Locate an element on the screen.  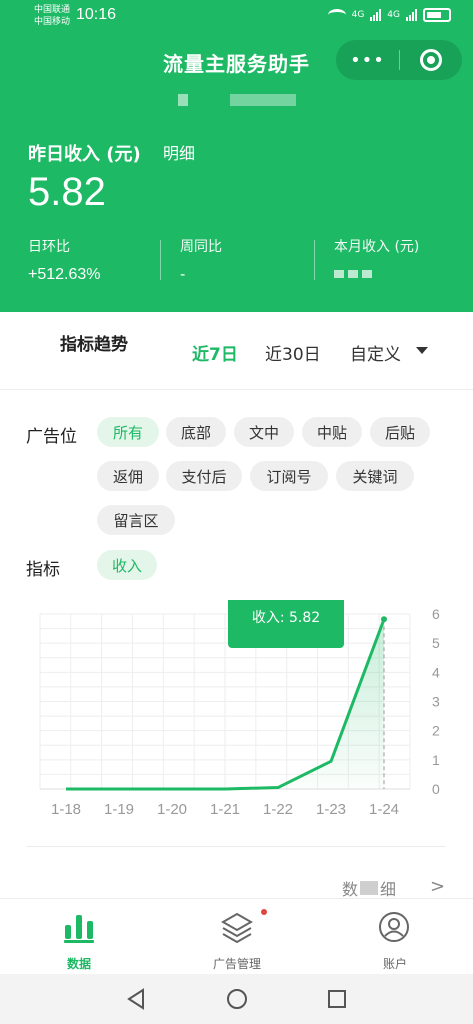
y-tick-label: 0 is located at coordinates (436, 789).